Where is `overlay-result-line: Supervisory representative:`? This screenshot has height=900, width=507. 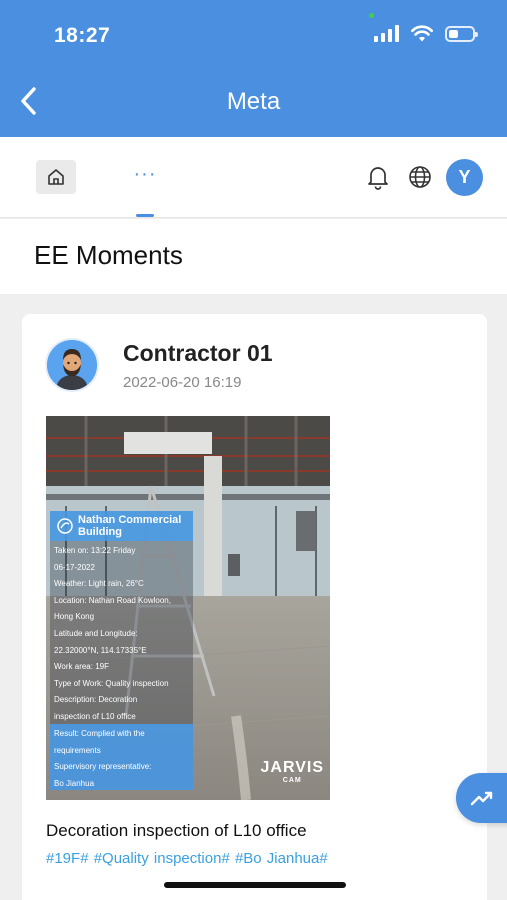
overlay-result-line: Supervisory representative: is located at coordinates (103, 767).